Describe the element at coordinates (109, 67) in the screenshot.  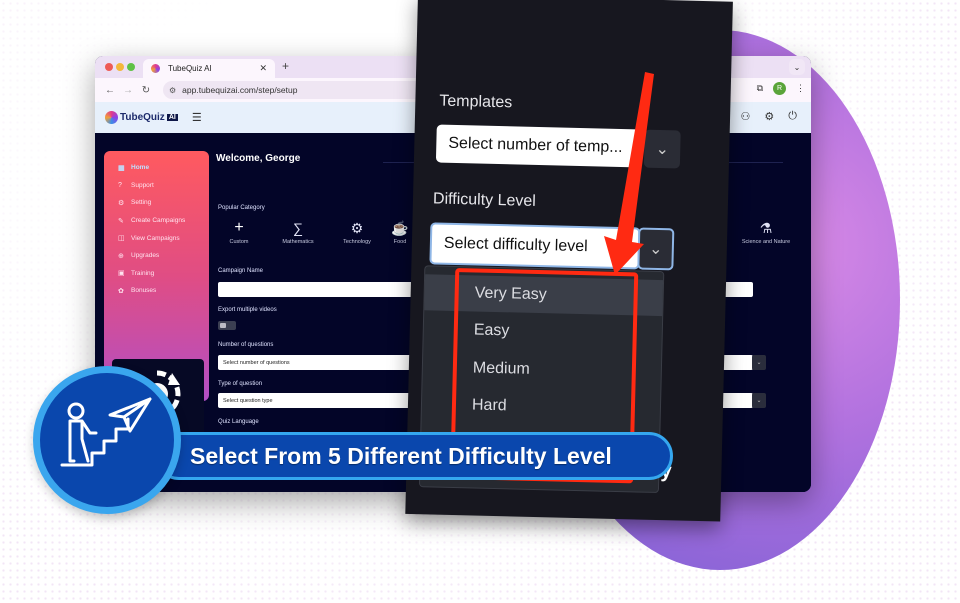
I see `close-window-button` at that location.